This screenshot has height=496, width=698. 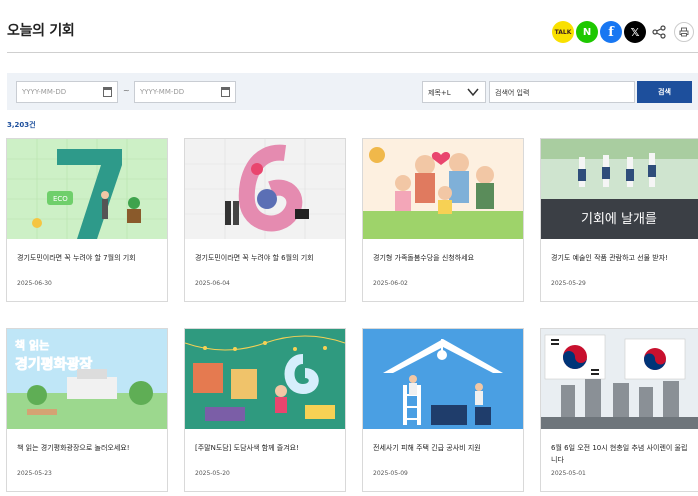 I want to click on end-date-input: YYYY-MM-DD, so click(x=185, y=92).